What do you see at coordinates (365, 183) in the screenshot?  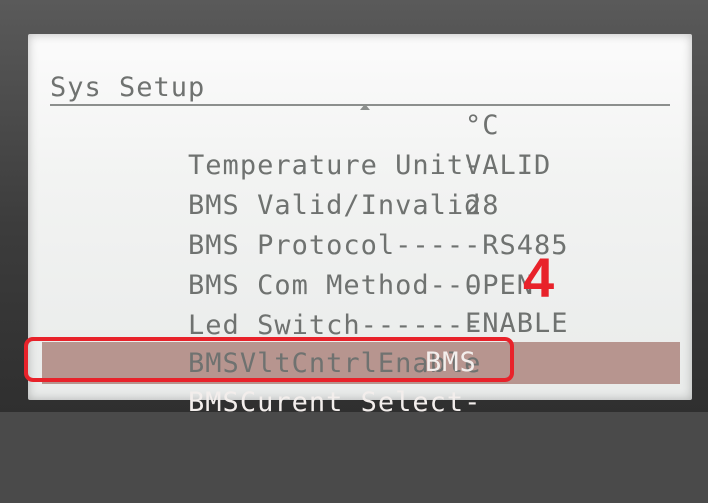 I see `menu-item-bms-valid-invalid: BMS Valid/Invalid VALID` at bounding box center [365, 183].